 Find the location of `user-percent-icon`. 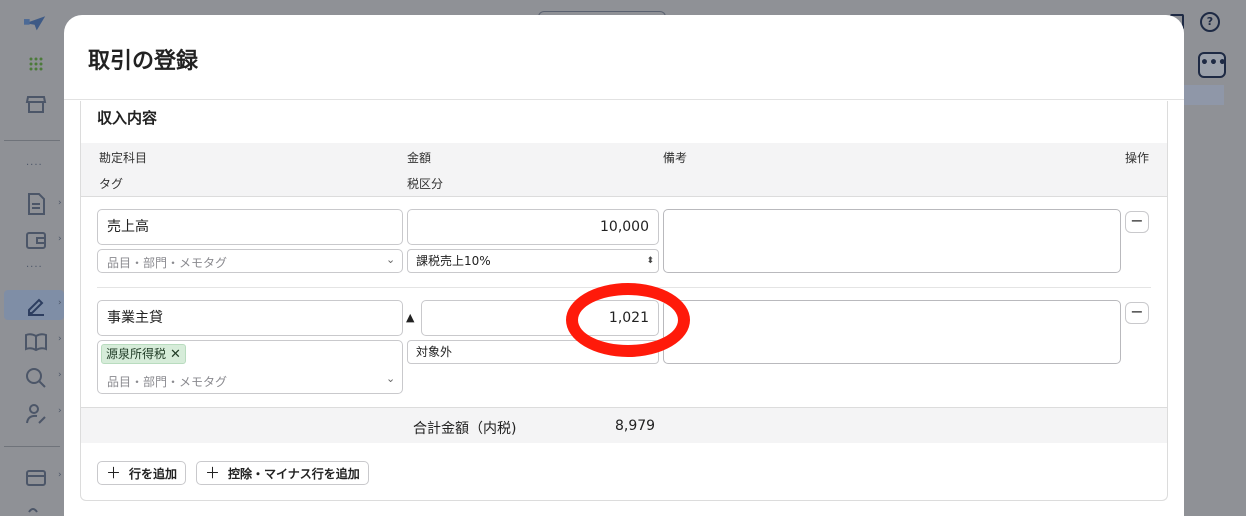

user-percent-icon is located at coordinates (36, 414).